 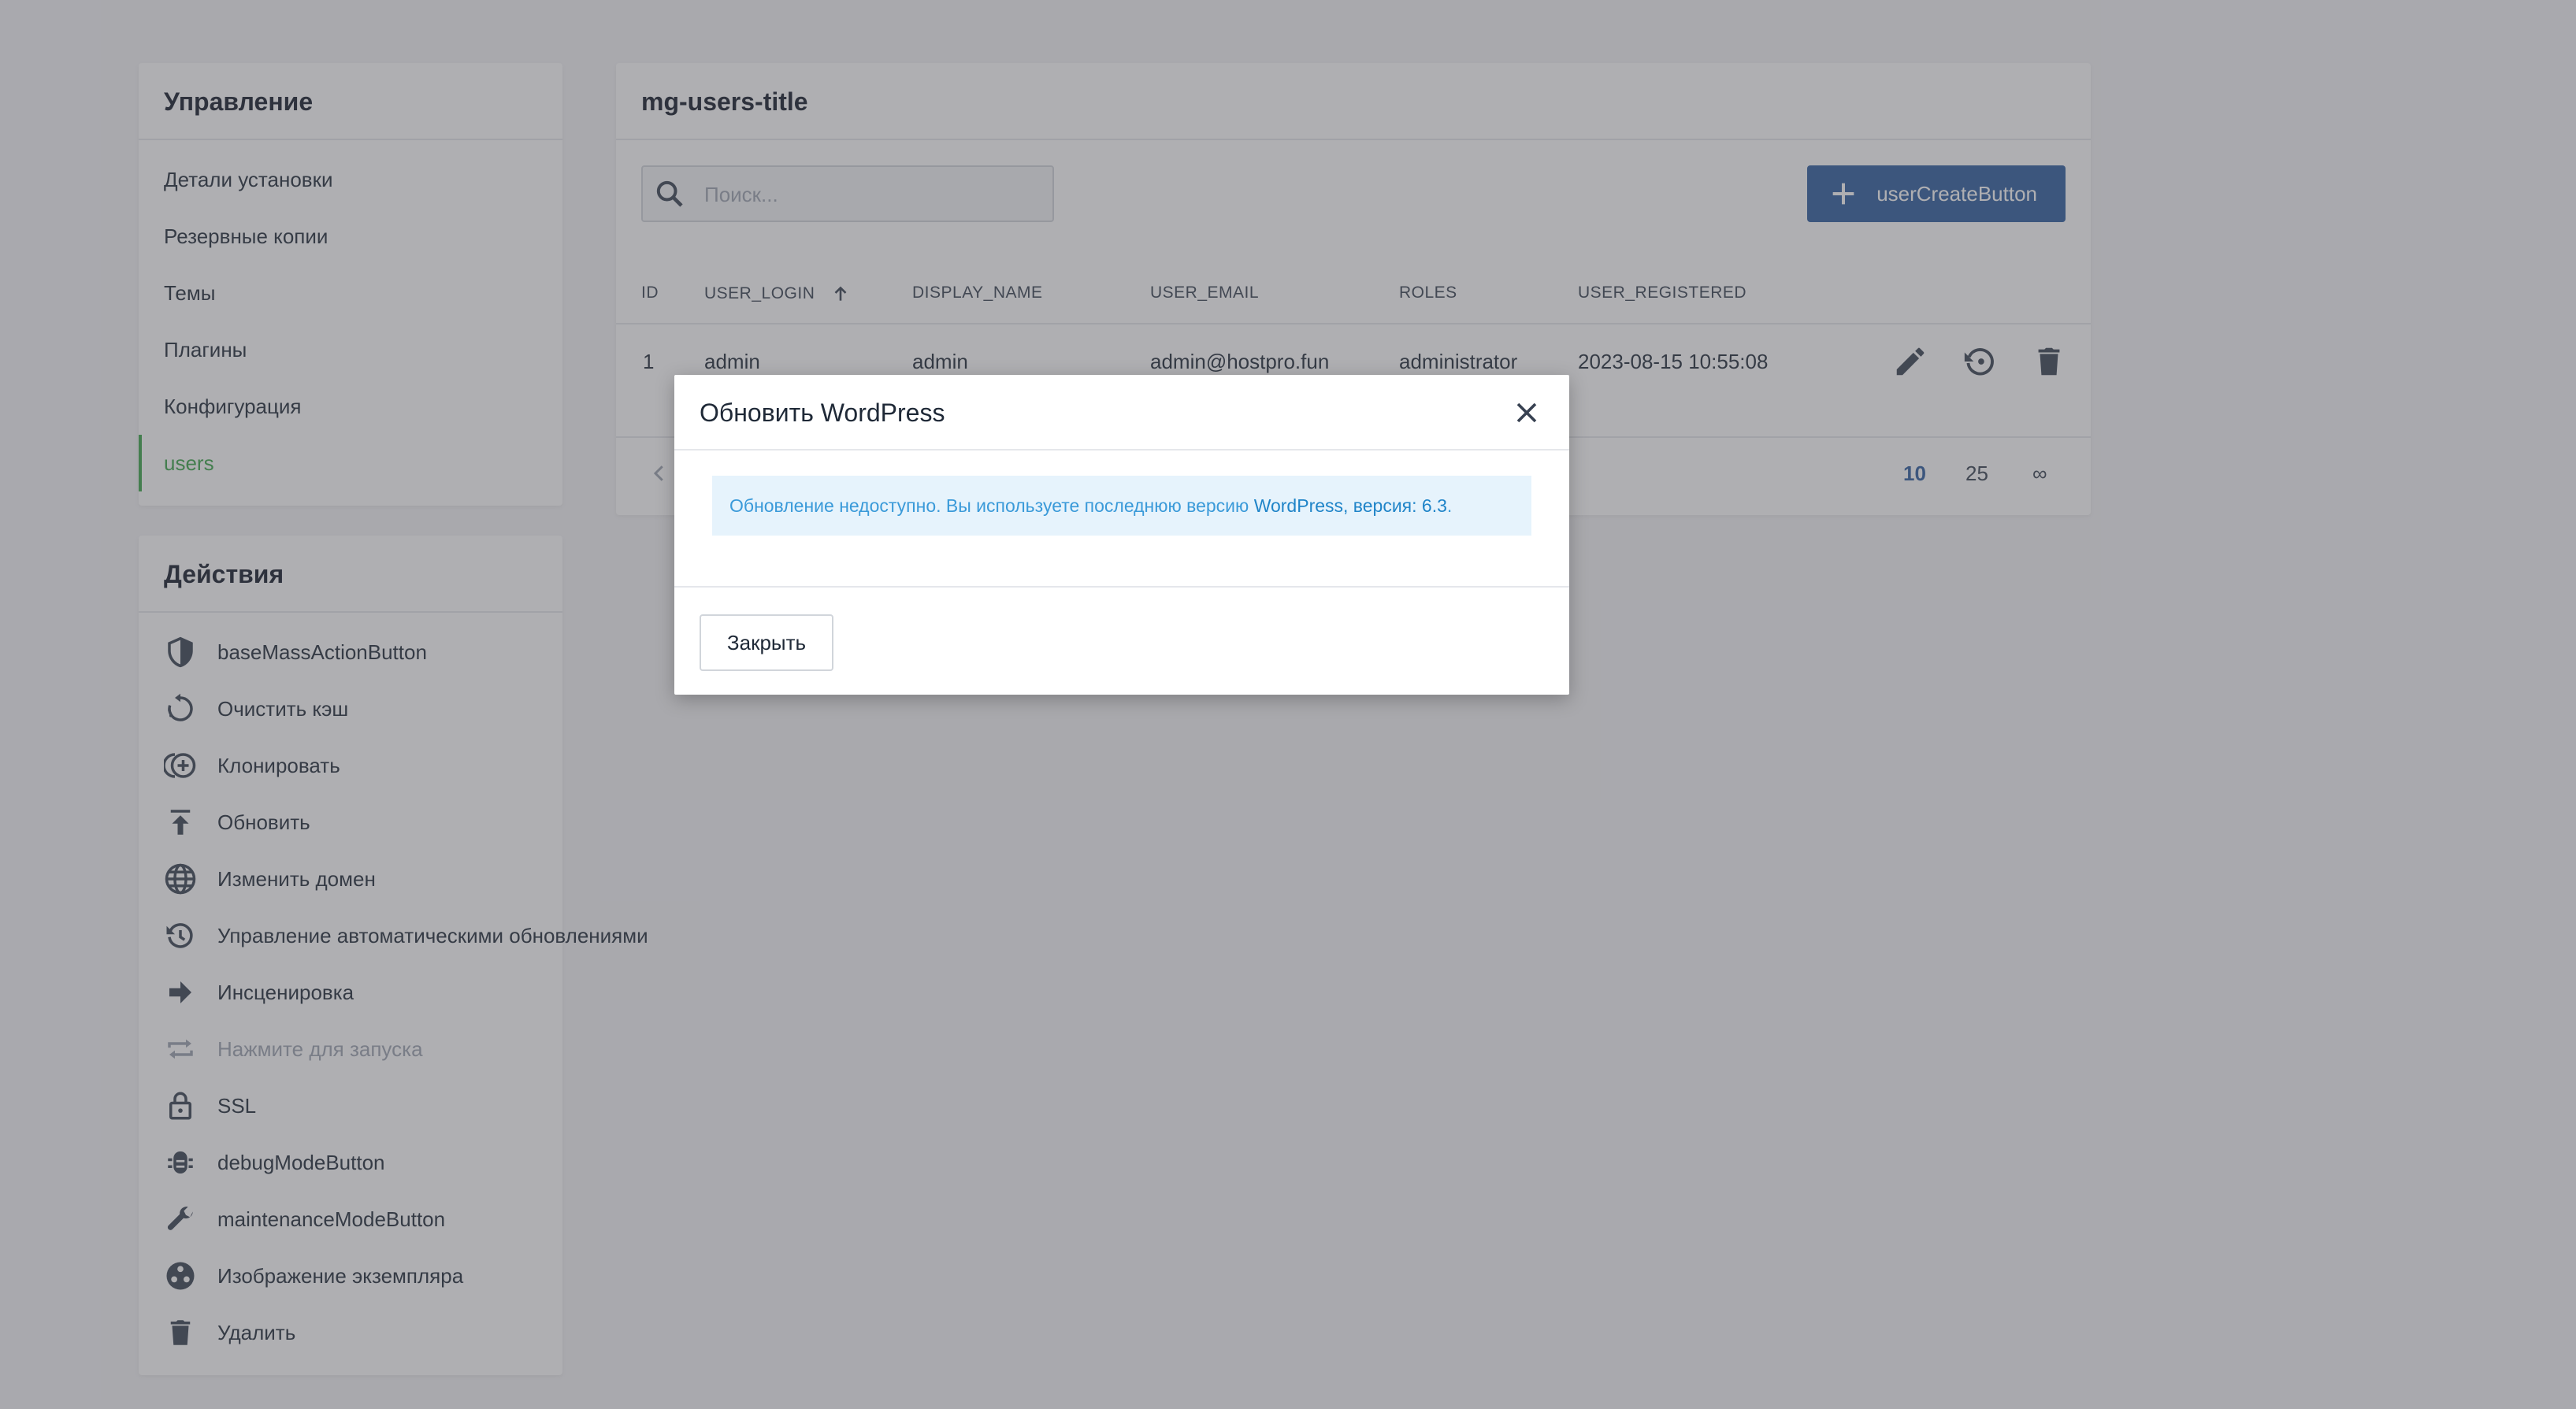 What do you see at coordinates (1121, 587) in the screenshot?
I see `modal-divider` at bounding box center [1121, 587].